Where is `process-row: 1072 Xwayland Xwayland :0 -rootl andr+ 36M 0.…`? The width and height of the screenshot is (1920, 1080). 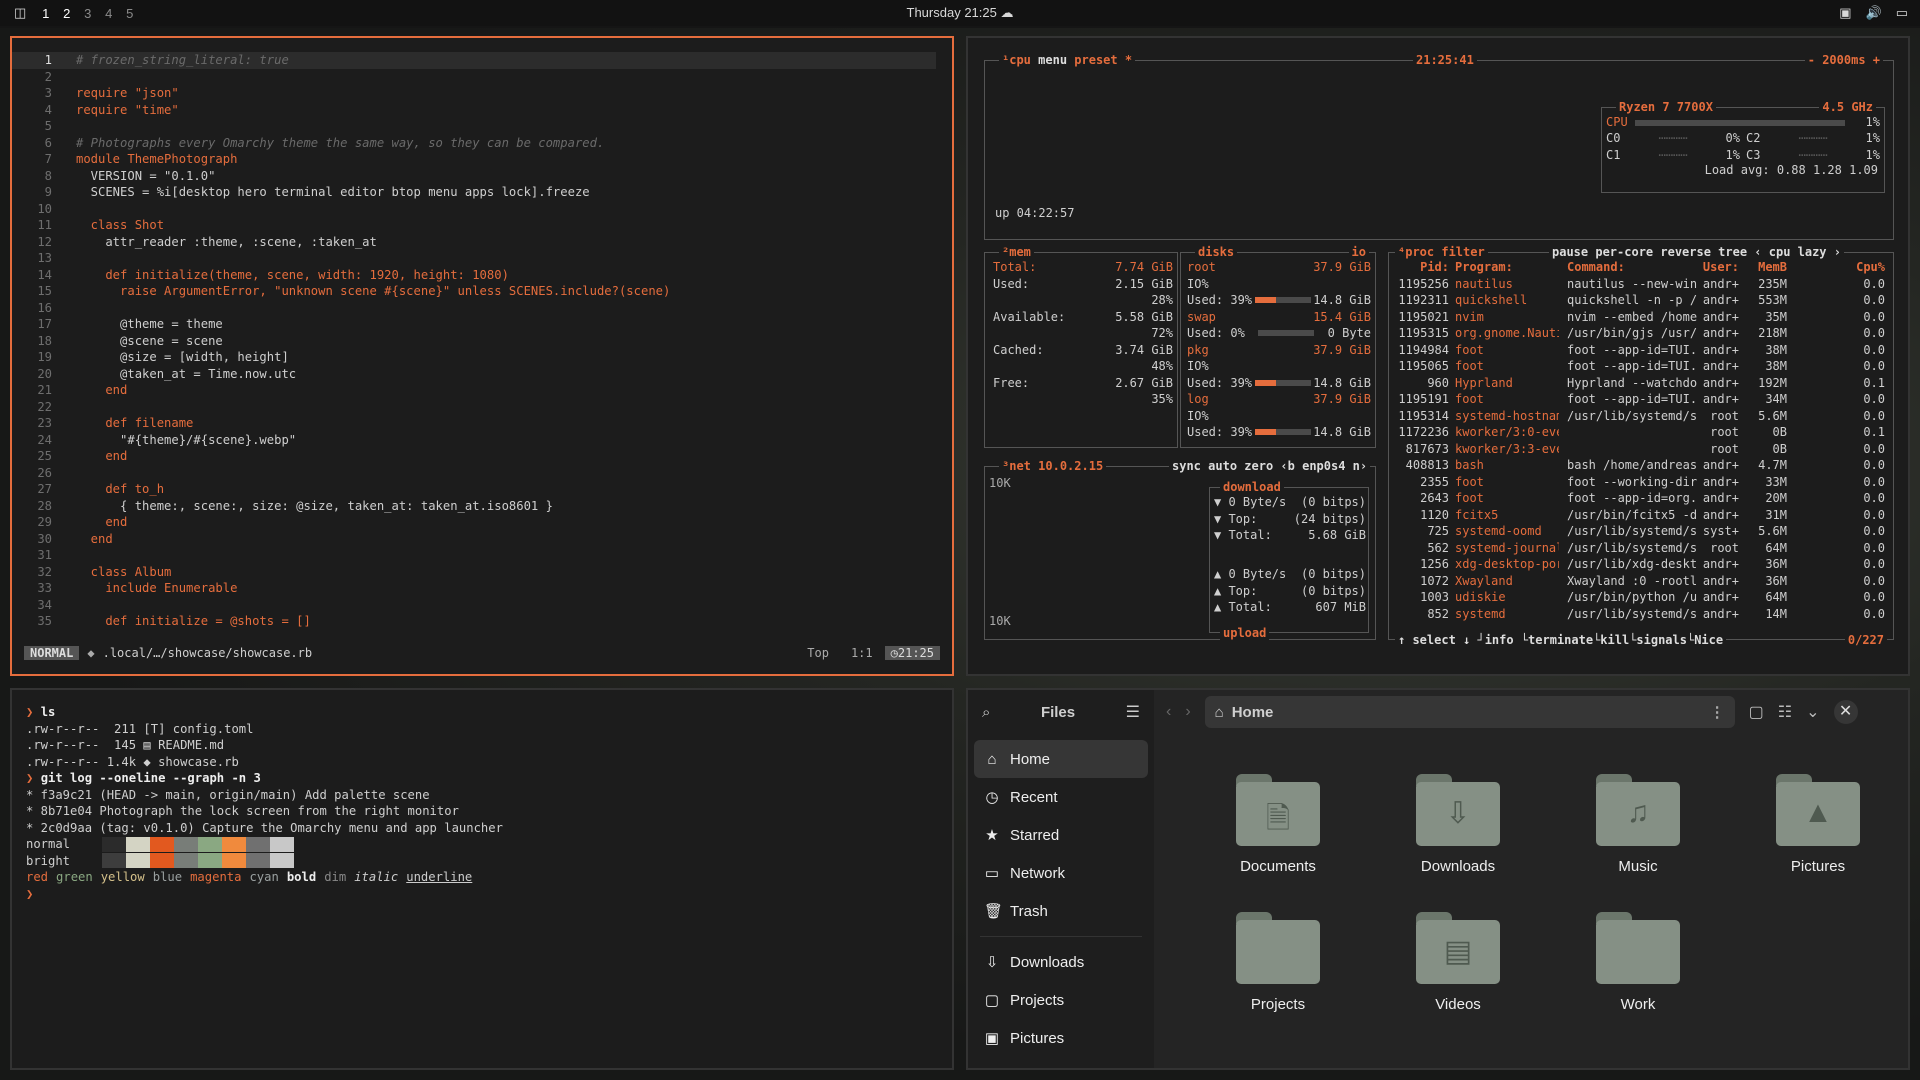
process-row: 1072 Xwayland Xwayland :0 -rootl andr+ 36M 0.… is located at coordinates (1641, 581).